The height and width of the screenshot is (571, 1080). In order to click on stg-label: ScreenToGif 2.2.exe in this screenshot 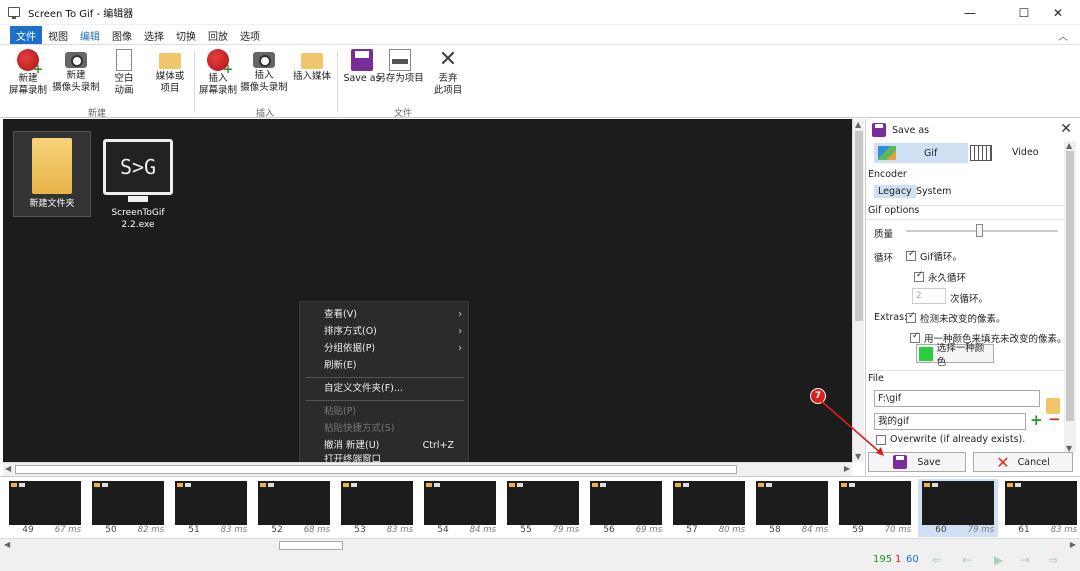, I will do `click(138, 219)`.